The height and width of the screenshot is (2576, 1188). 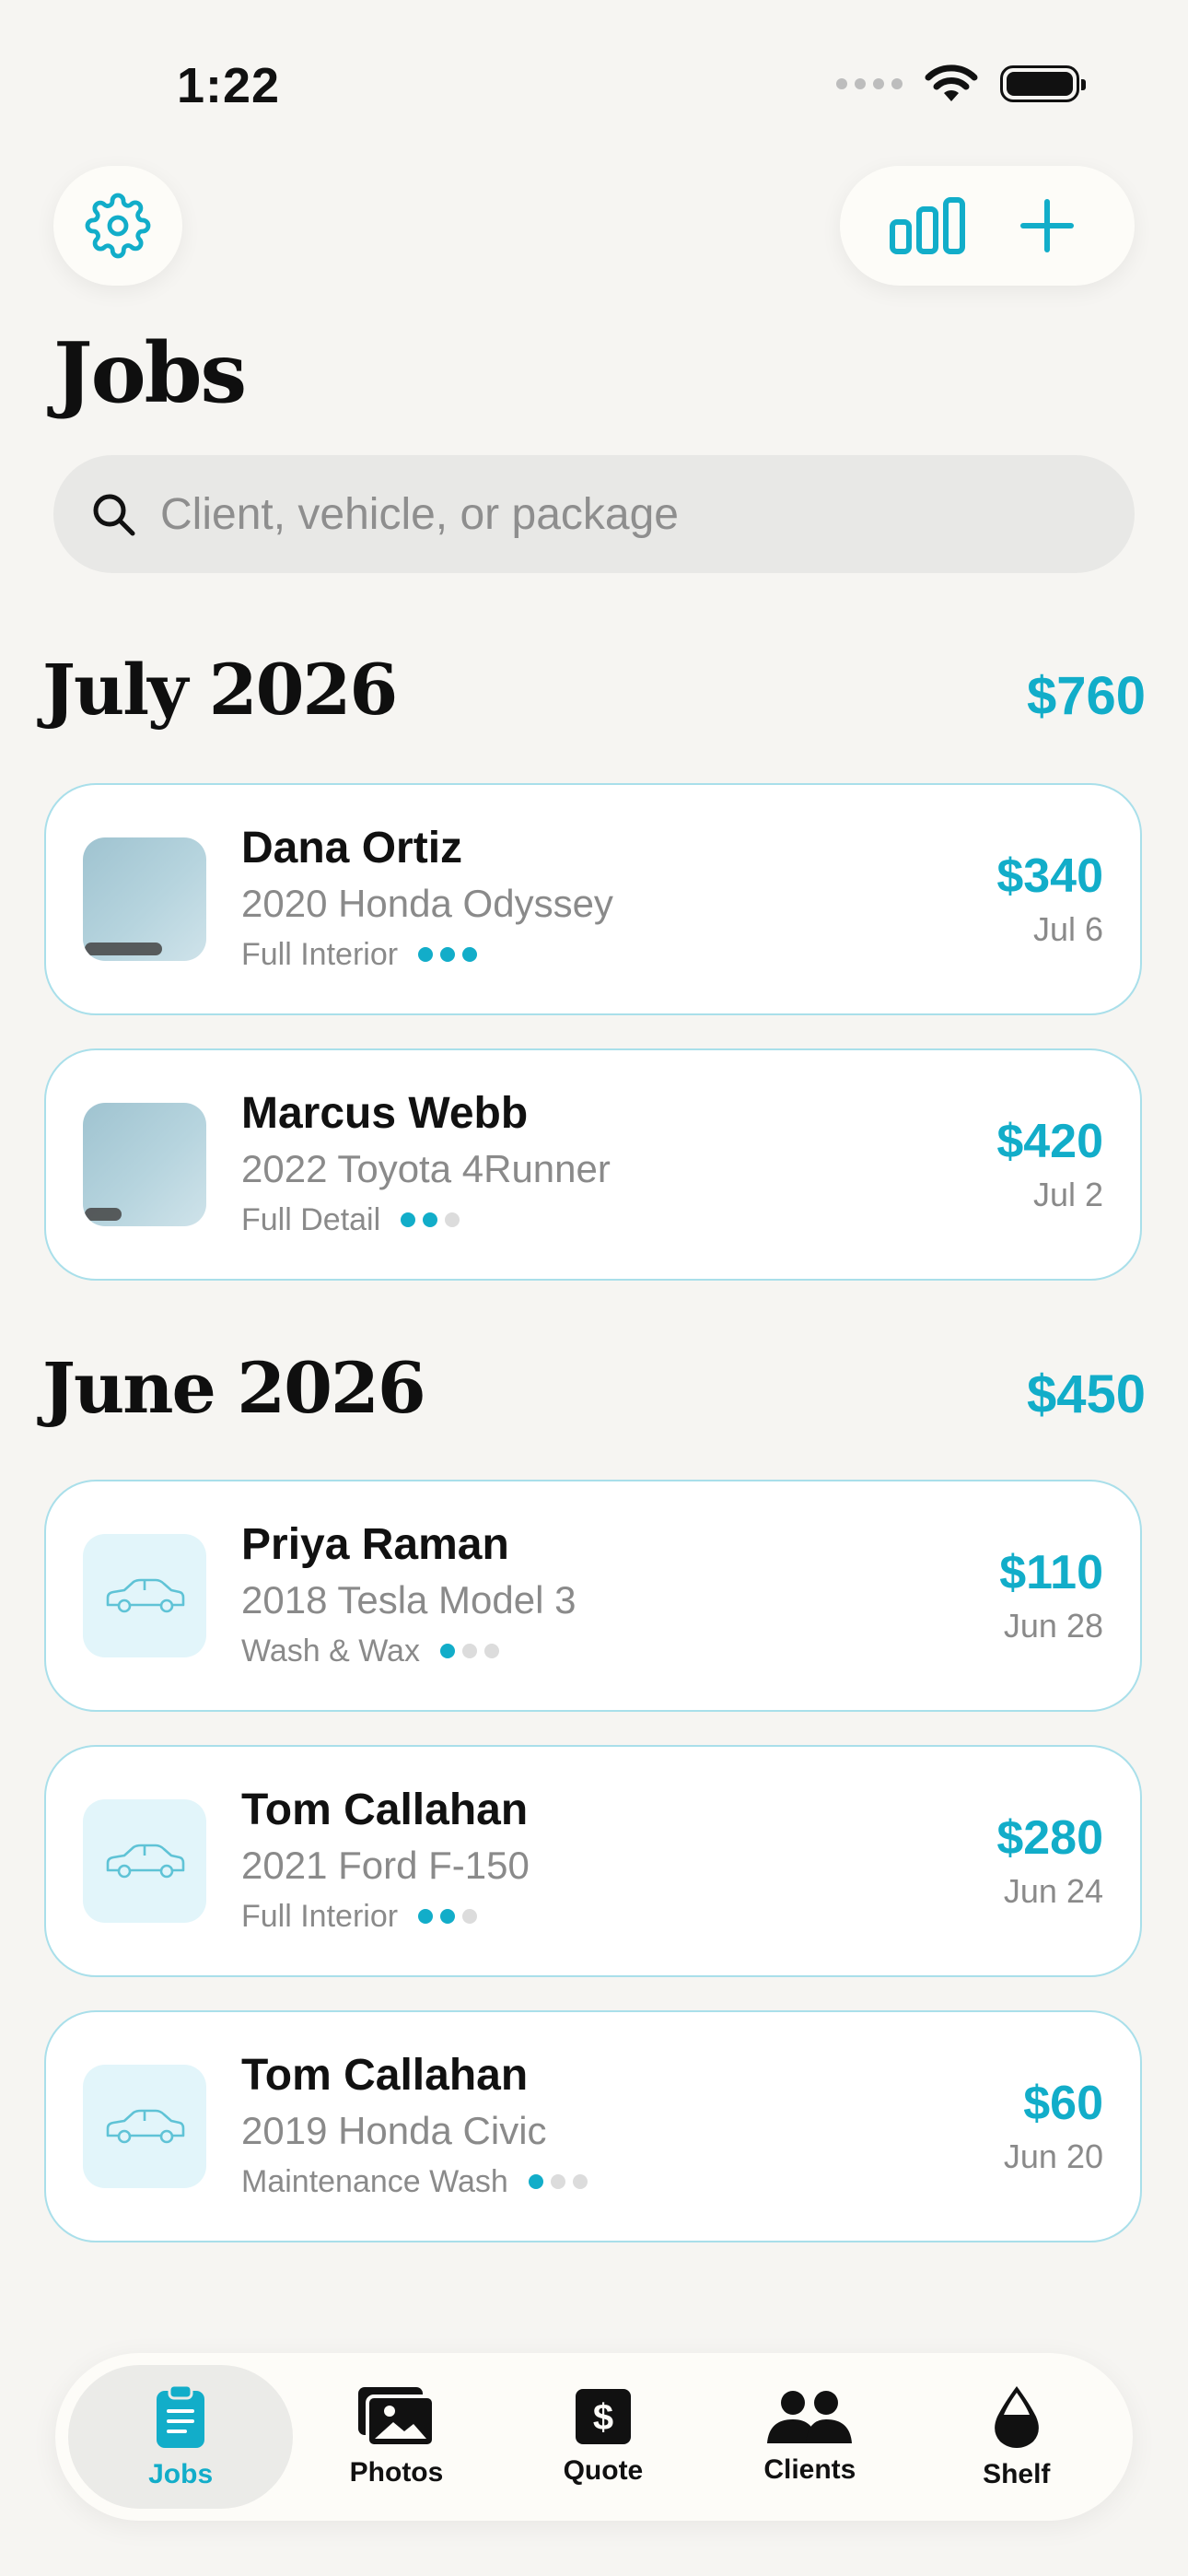 What do you see at coordinates (427, 903) in the screenshot?
I see `vehicle-name: 2020 Honda Odyssey` at bounding box center [427, 903].